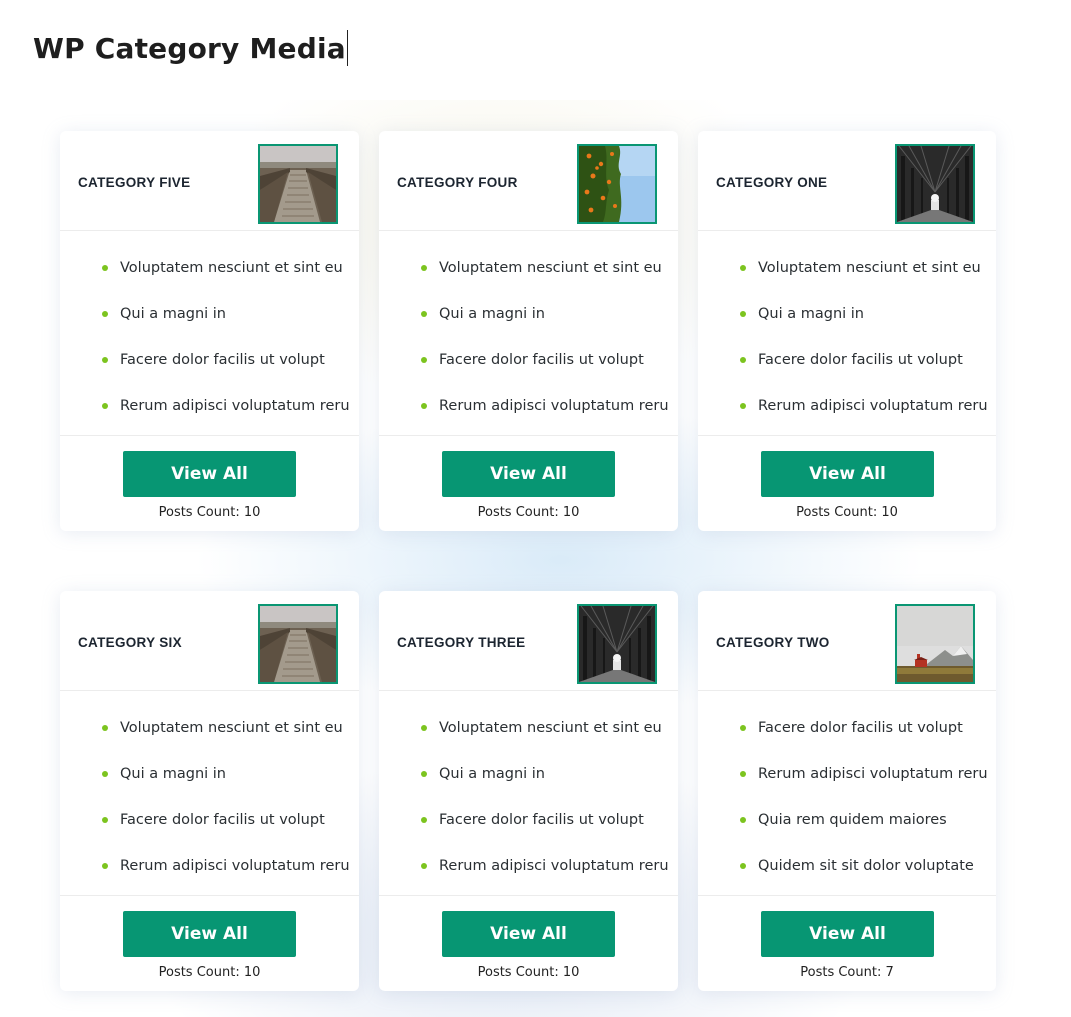  What do you see at coordinates (843, 820) in the screenshot?
I see `post-list-item: Quia rem quidem maiores` at bounding box center [843, 820].